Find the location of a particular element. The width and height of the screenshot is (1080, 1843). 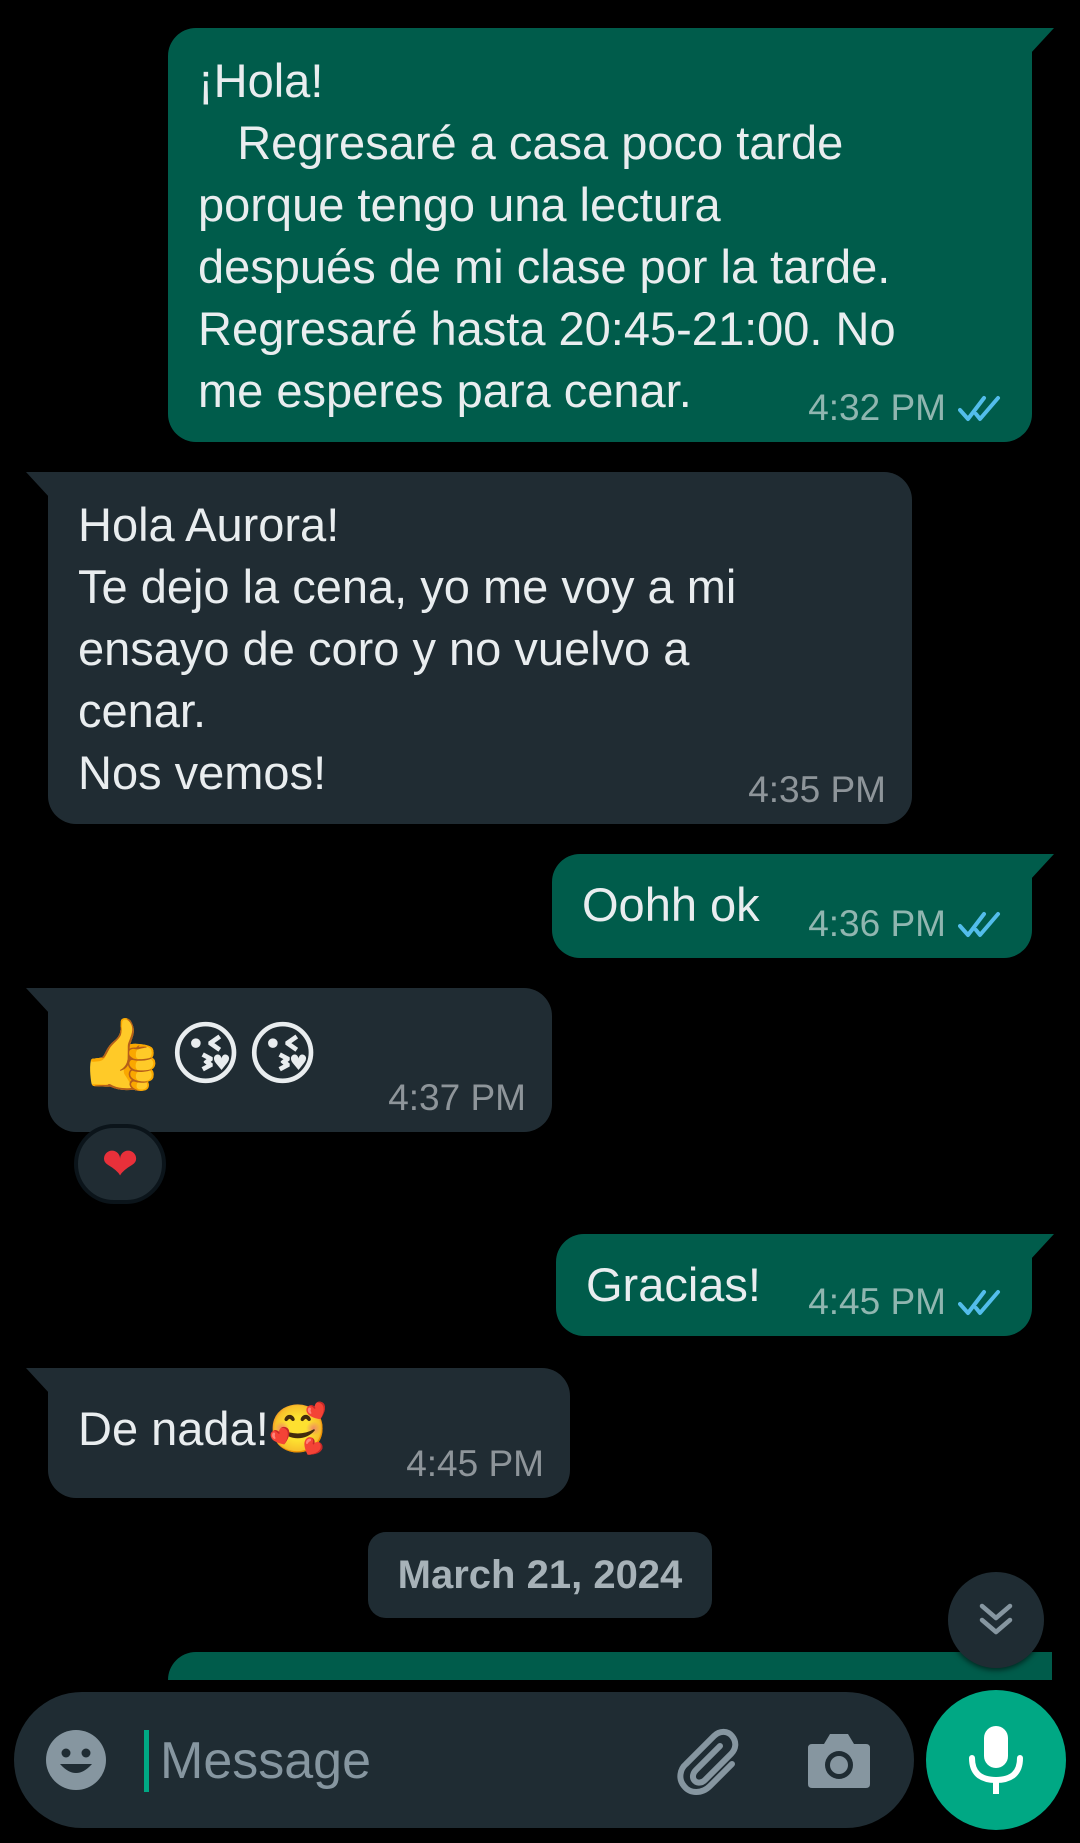

message-time: 4:36 PM is located at coordinates (877, 923).